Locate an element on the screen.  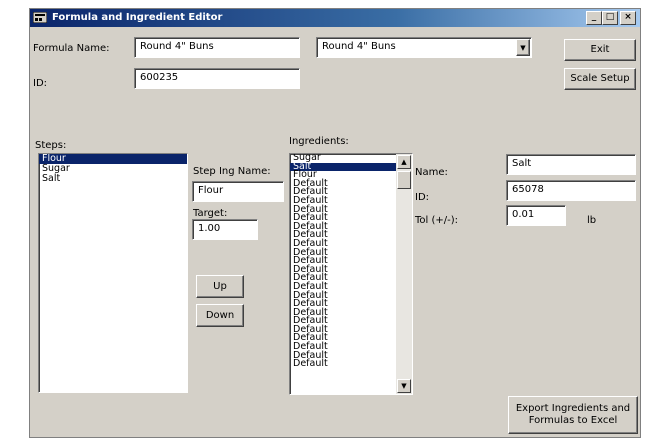
arrow-down-icon: ▼ is located at coordinates (404, 386).